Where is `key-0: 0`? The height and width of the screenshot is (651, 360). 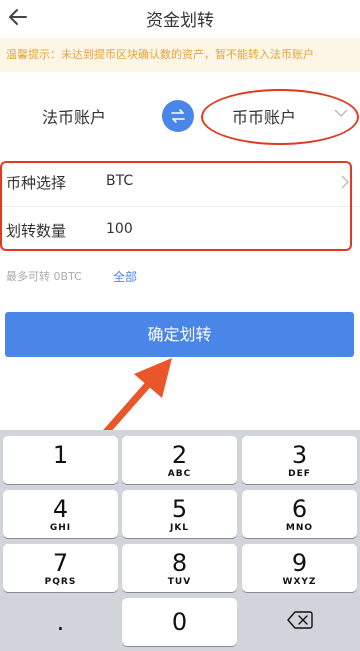 key-0: 0 is located at coordinates (179, 622).